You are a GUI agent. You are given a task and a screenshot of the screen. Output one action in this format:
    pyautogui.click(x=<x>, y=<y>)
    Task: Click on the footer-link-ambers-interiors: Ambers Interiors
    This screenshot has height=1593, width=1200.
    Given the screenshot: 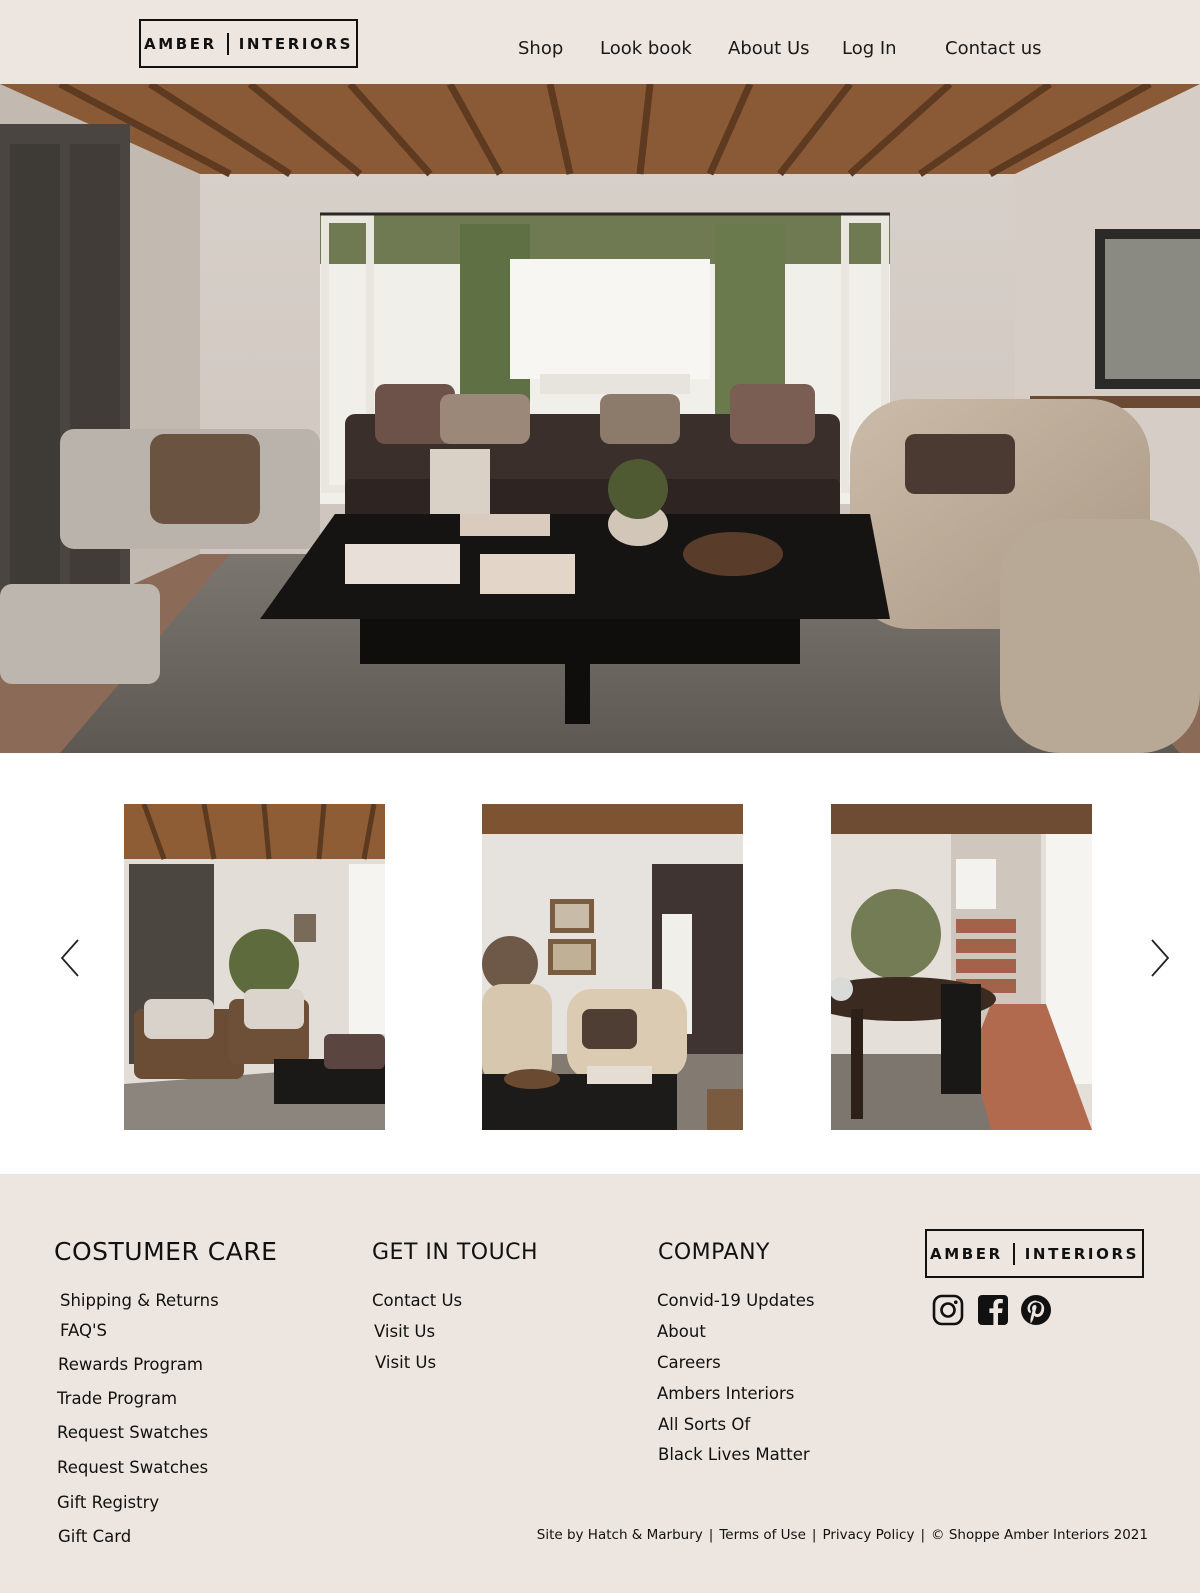 What is the action you would take?
    pyautogui.click(x=725, y=1393)
    